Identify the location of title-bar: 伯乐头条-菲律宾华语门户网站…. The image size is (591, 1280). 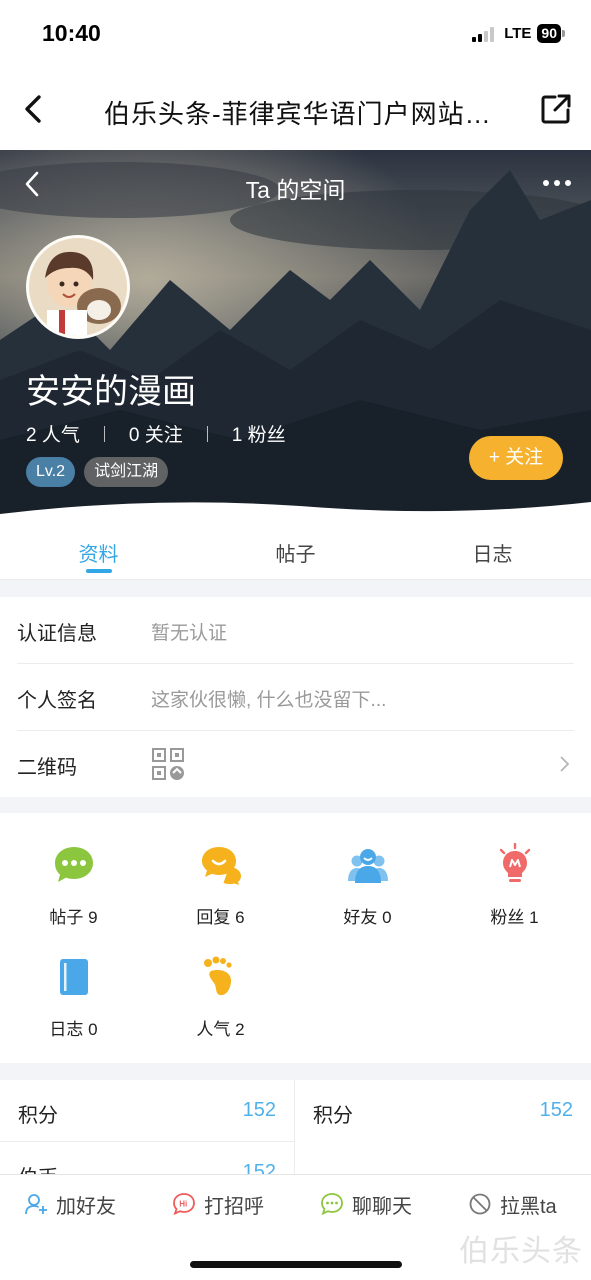
(295, 110).